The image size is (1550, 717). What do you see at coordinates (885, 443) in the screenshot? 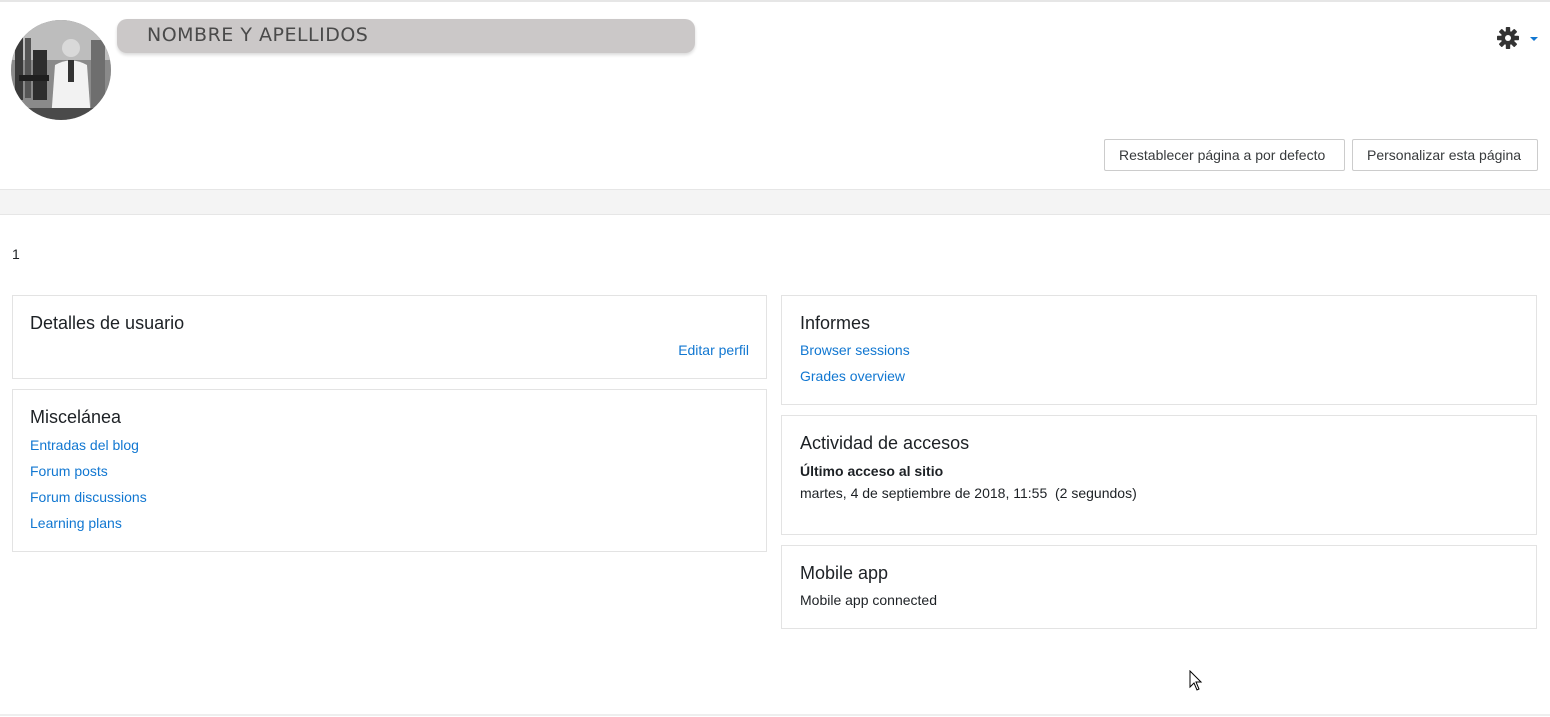
I see `access-activity-title: Actividad de accesos` at bounding box center [885, 443].